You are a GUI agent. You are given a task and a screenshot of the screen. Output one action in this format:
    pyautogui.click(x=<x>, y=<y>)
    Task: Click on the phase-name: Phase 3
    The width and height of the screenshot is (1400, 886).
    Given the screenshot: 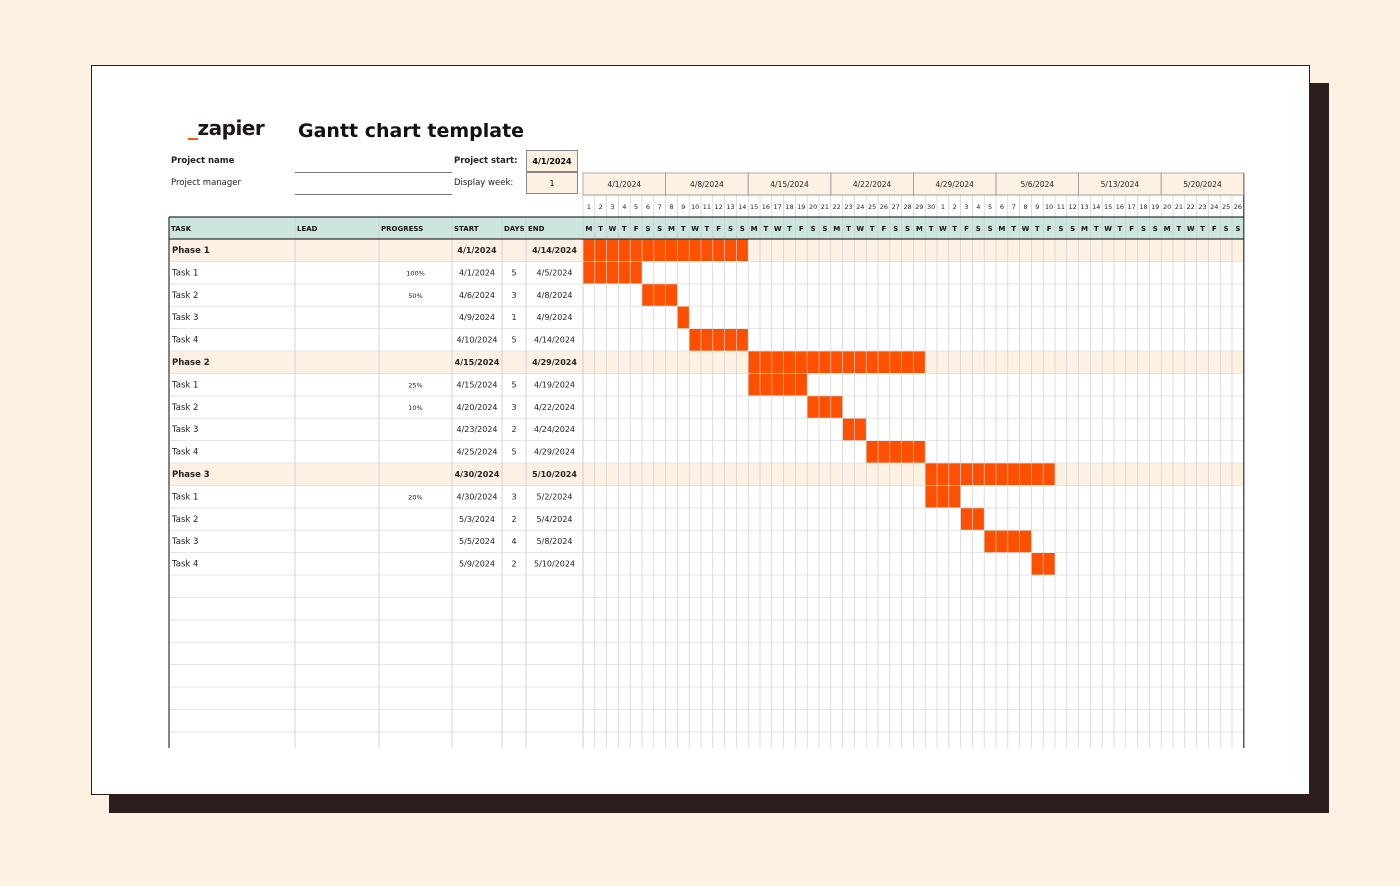 What is the action you would take?
    pyautogui.click(x=191, y=475)
    